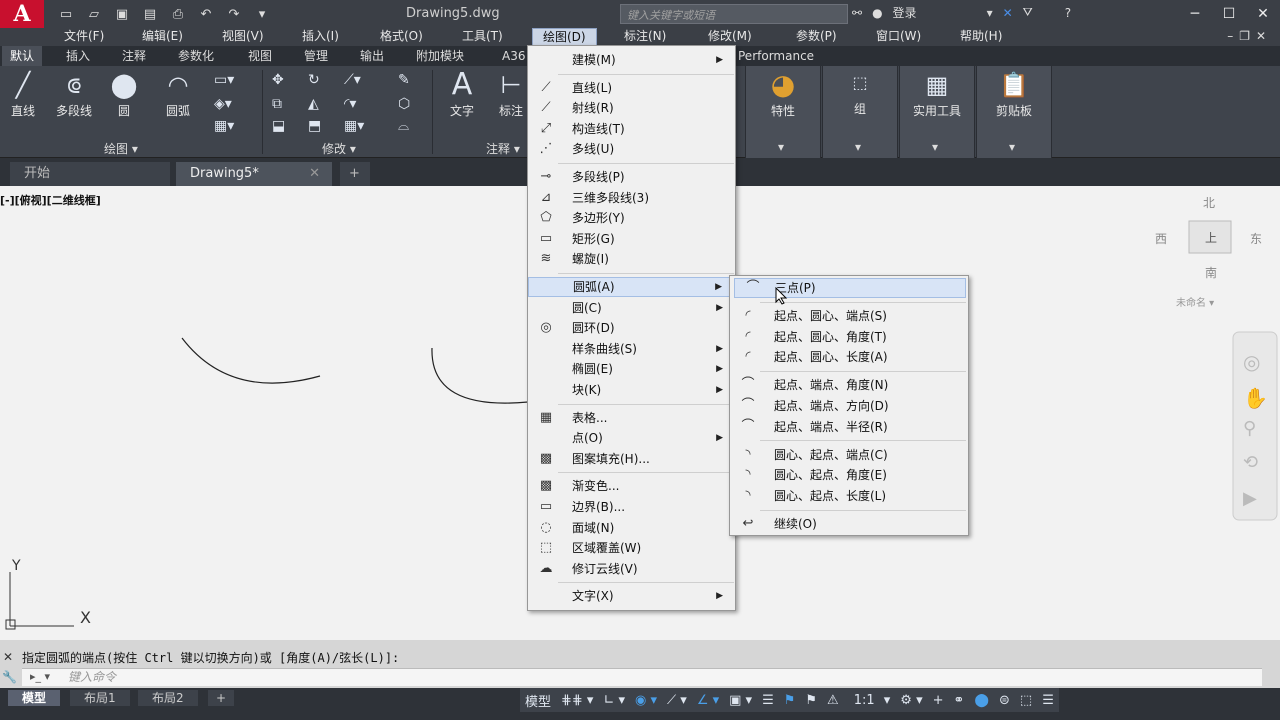  Describe the element at coordinates (849, 406) in the screenshot. I see `arc-submenu-item-7: ⌒ 起点、端点、方向(D)` at that location.